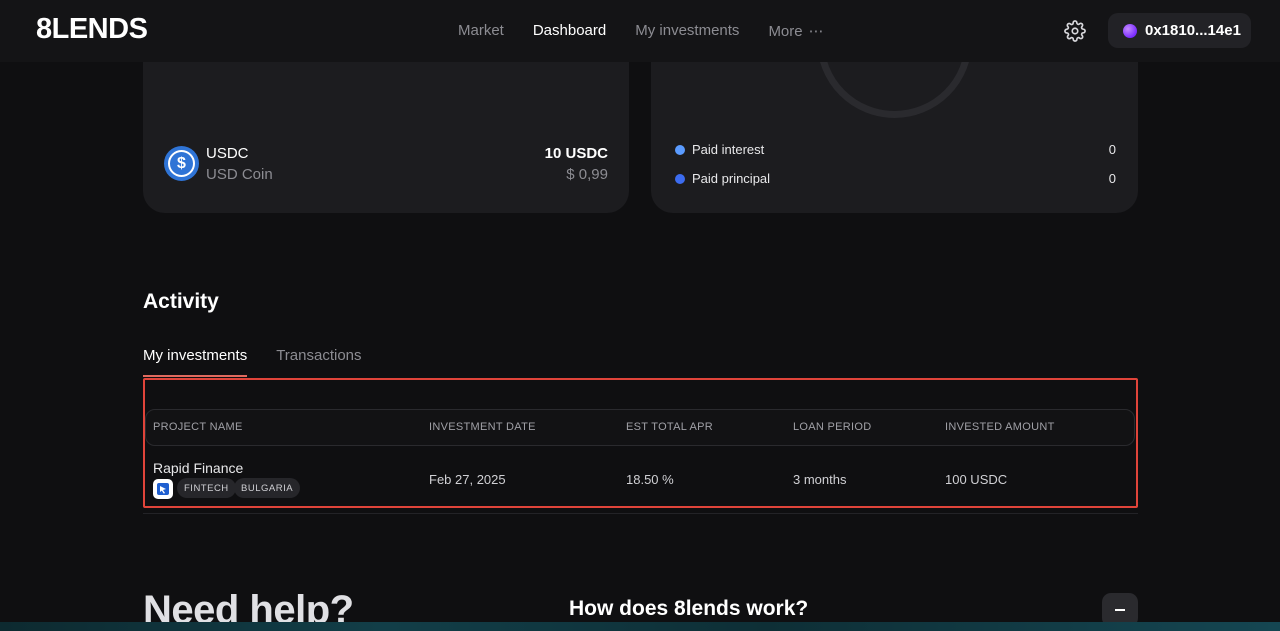 This screenshot has height=631, width=1280. Describe the element at coordinates (227, 153) in the screenshot. I see `asset-symbol: USDC` at that location.